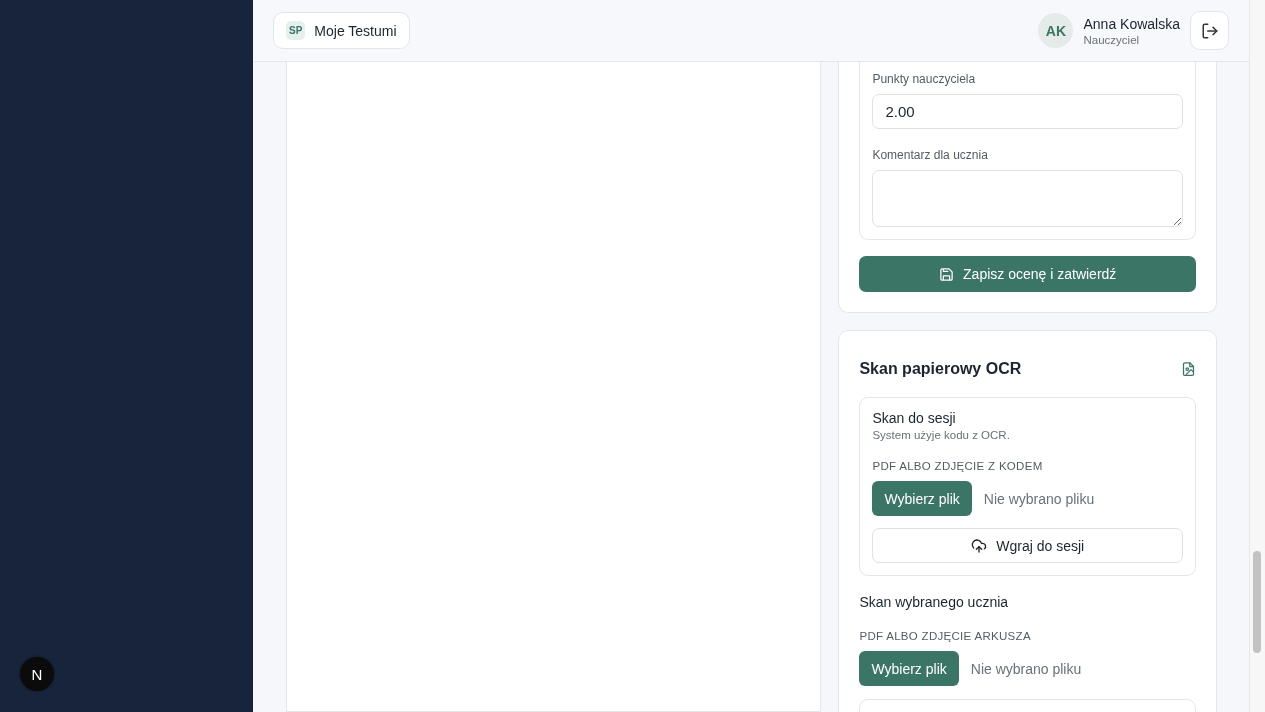 Image resolution: width=1265 pixels, height=712 pixels. Describe the element at coordinates (1027, 274) in the screenshot. I see `save-button: Zapisz ocenę i zatwierdź` at that location.